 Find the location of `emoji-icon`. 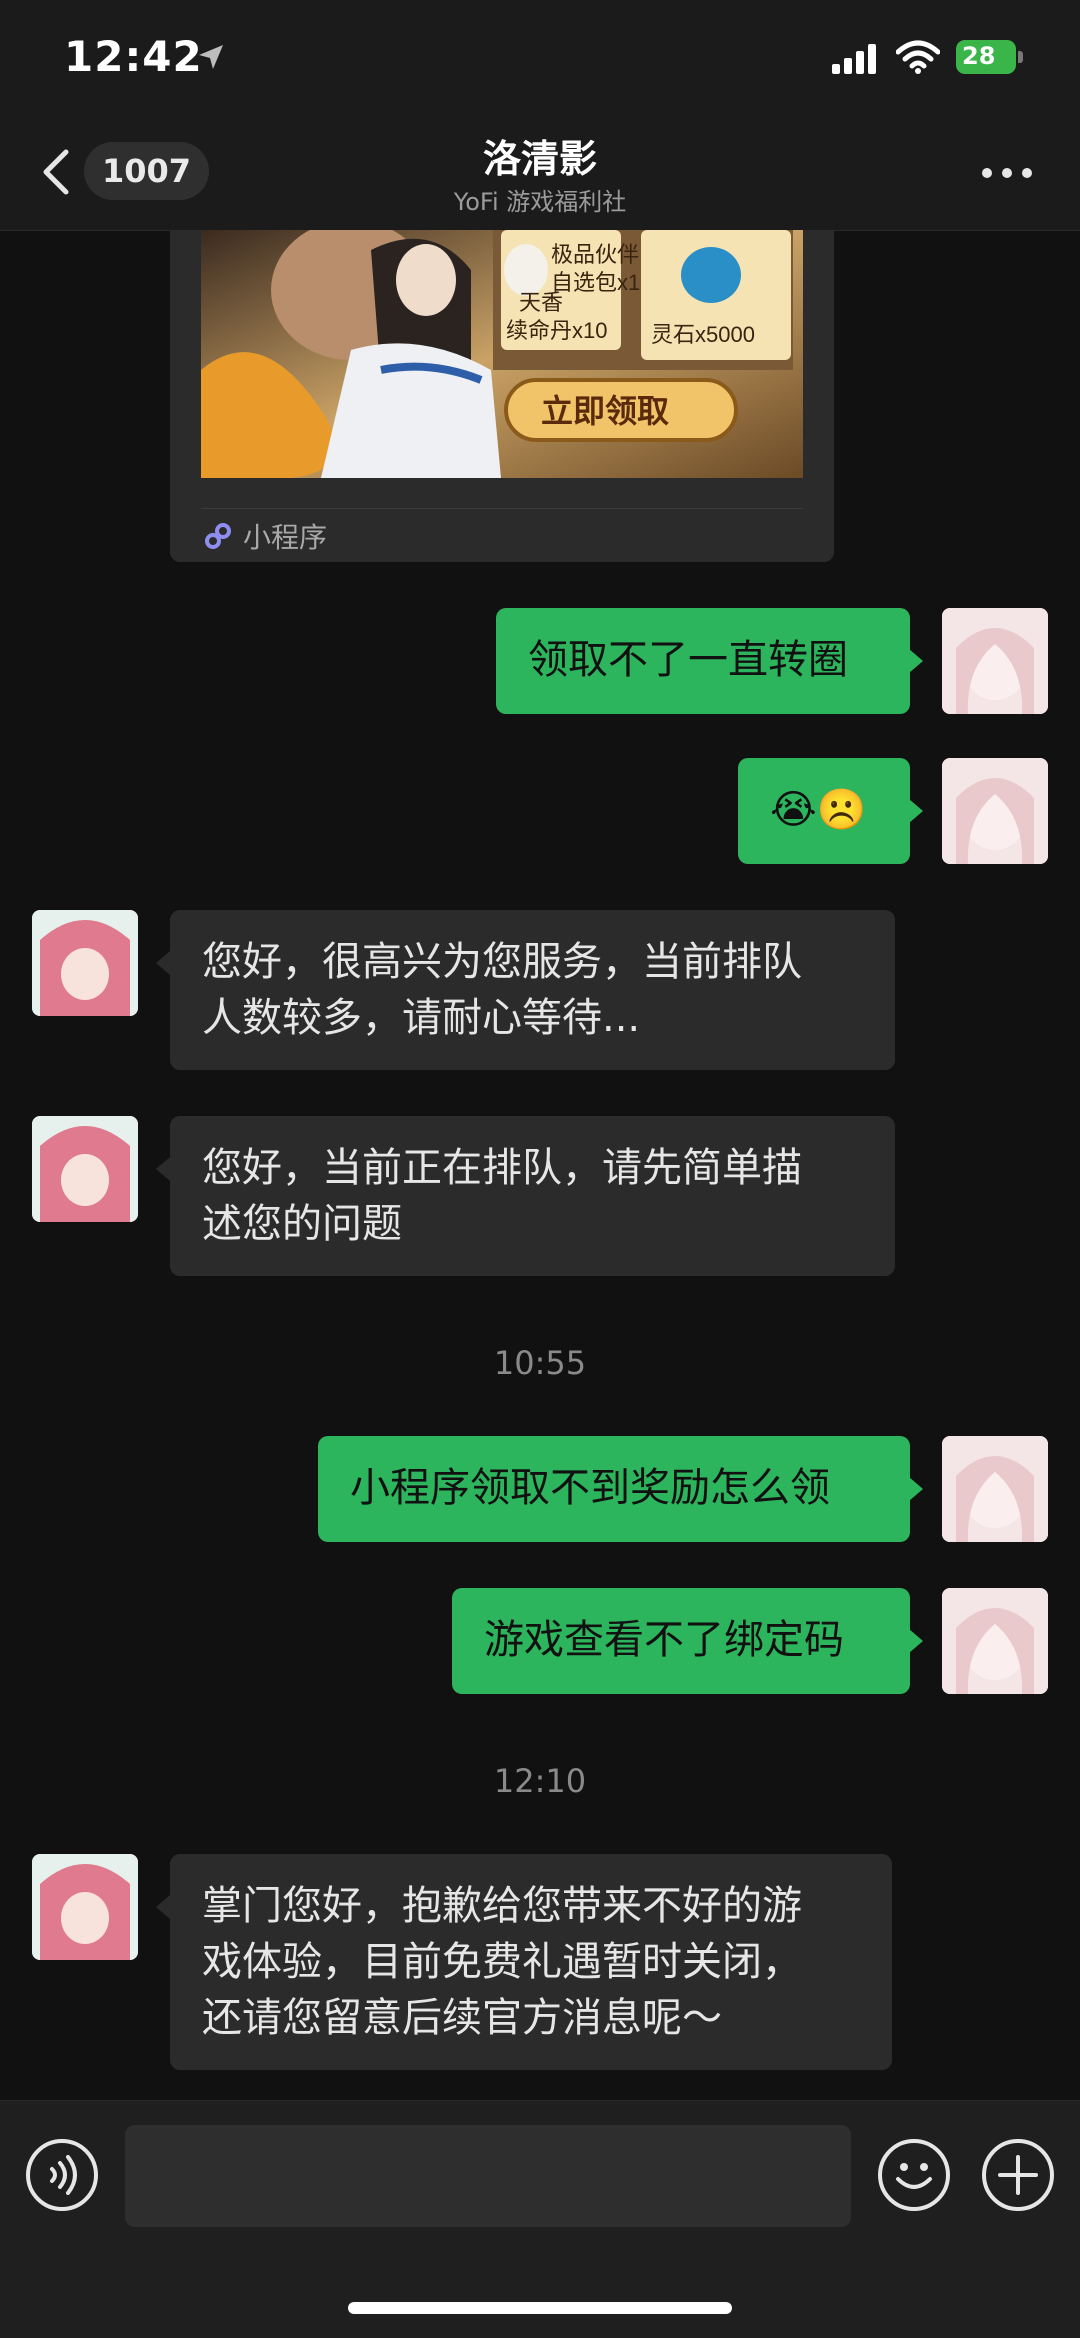

emoji-icon is located at coordinates (914, 2175).